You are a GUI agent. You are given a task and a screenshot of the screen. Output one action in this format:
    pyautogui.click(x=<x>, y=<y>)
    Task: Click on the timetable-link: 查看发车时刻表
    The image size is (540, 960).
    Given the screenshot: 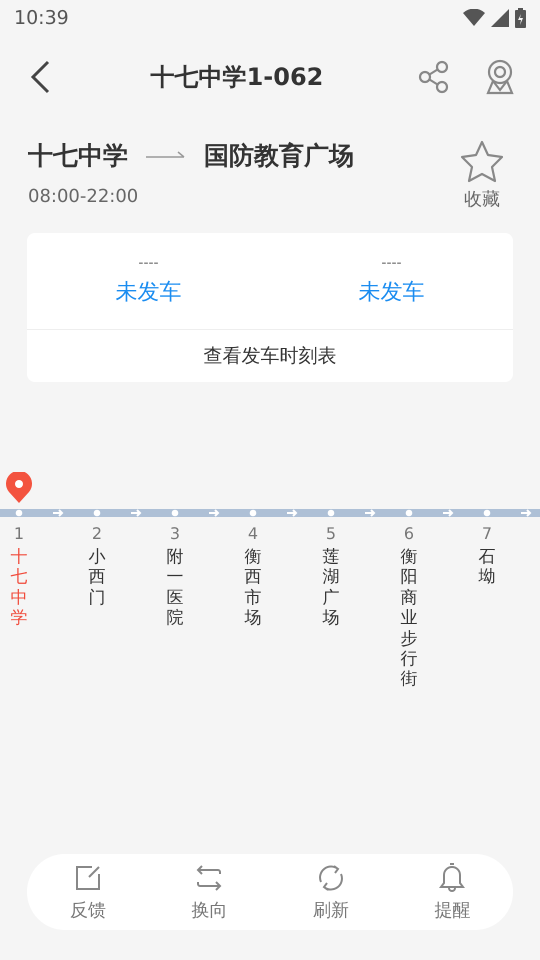 What is the action you would take?
    pyautogui.click(x=270, y=356)
    